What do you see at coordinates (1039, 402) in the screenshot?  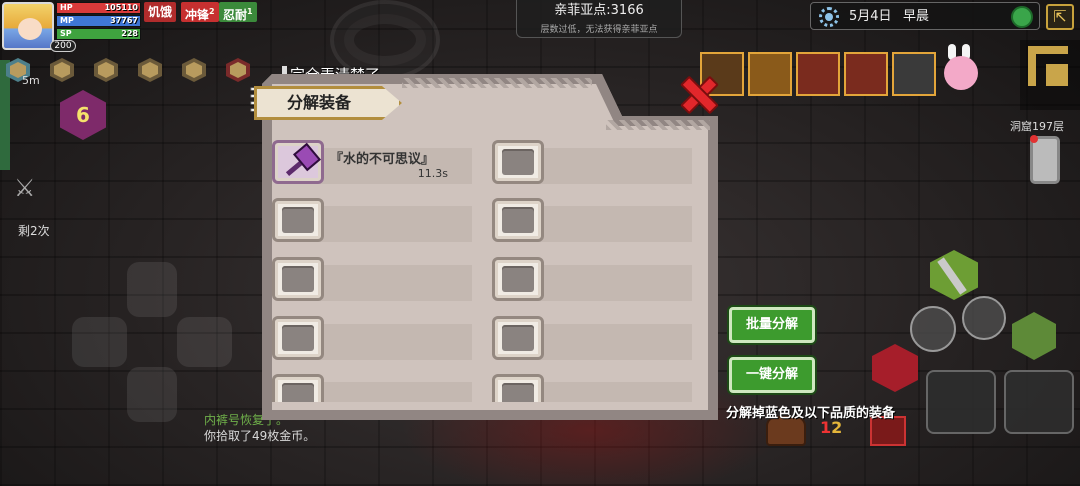 I see `bow-attack-button` at bounding box center [1039, 402].